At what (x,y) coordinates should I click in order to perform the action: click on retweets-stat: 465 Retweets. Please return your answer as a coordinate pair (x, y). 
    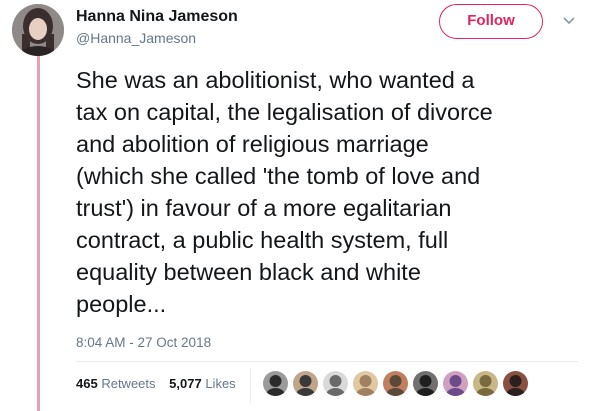
    Looking at the image, I should click on (116, 383).